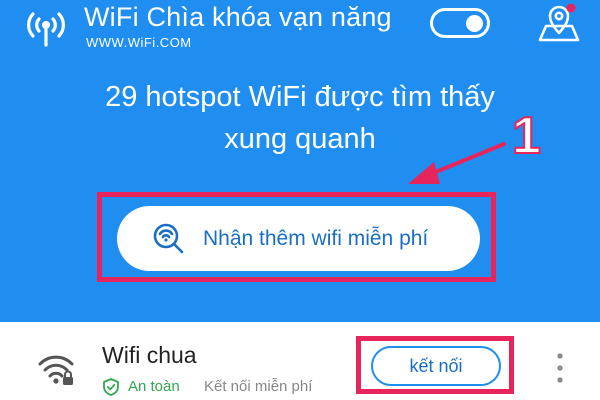 Image resolution: width=600 pixels, height=400 pixels. Describe the element at coordinates (168, 238) in the screenshot. I see `search-wifi-icon` at that location.